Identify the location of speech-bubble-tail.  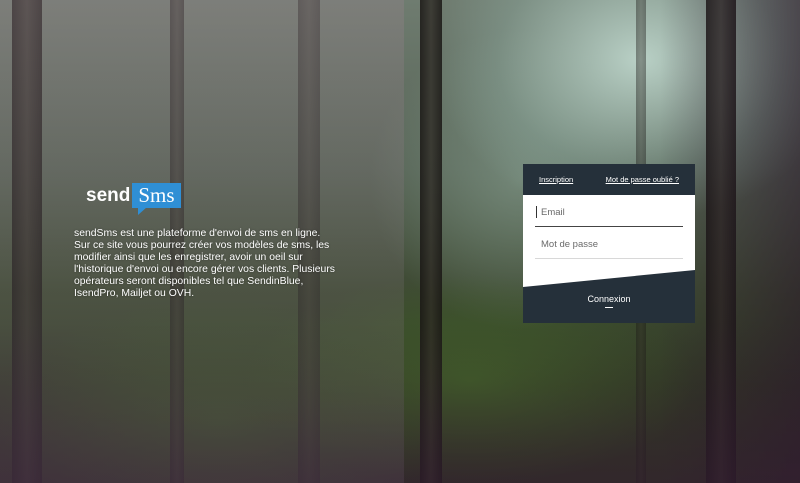
(143, 211).